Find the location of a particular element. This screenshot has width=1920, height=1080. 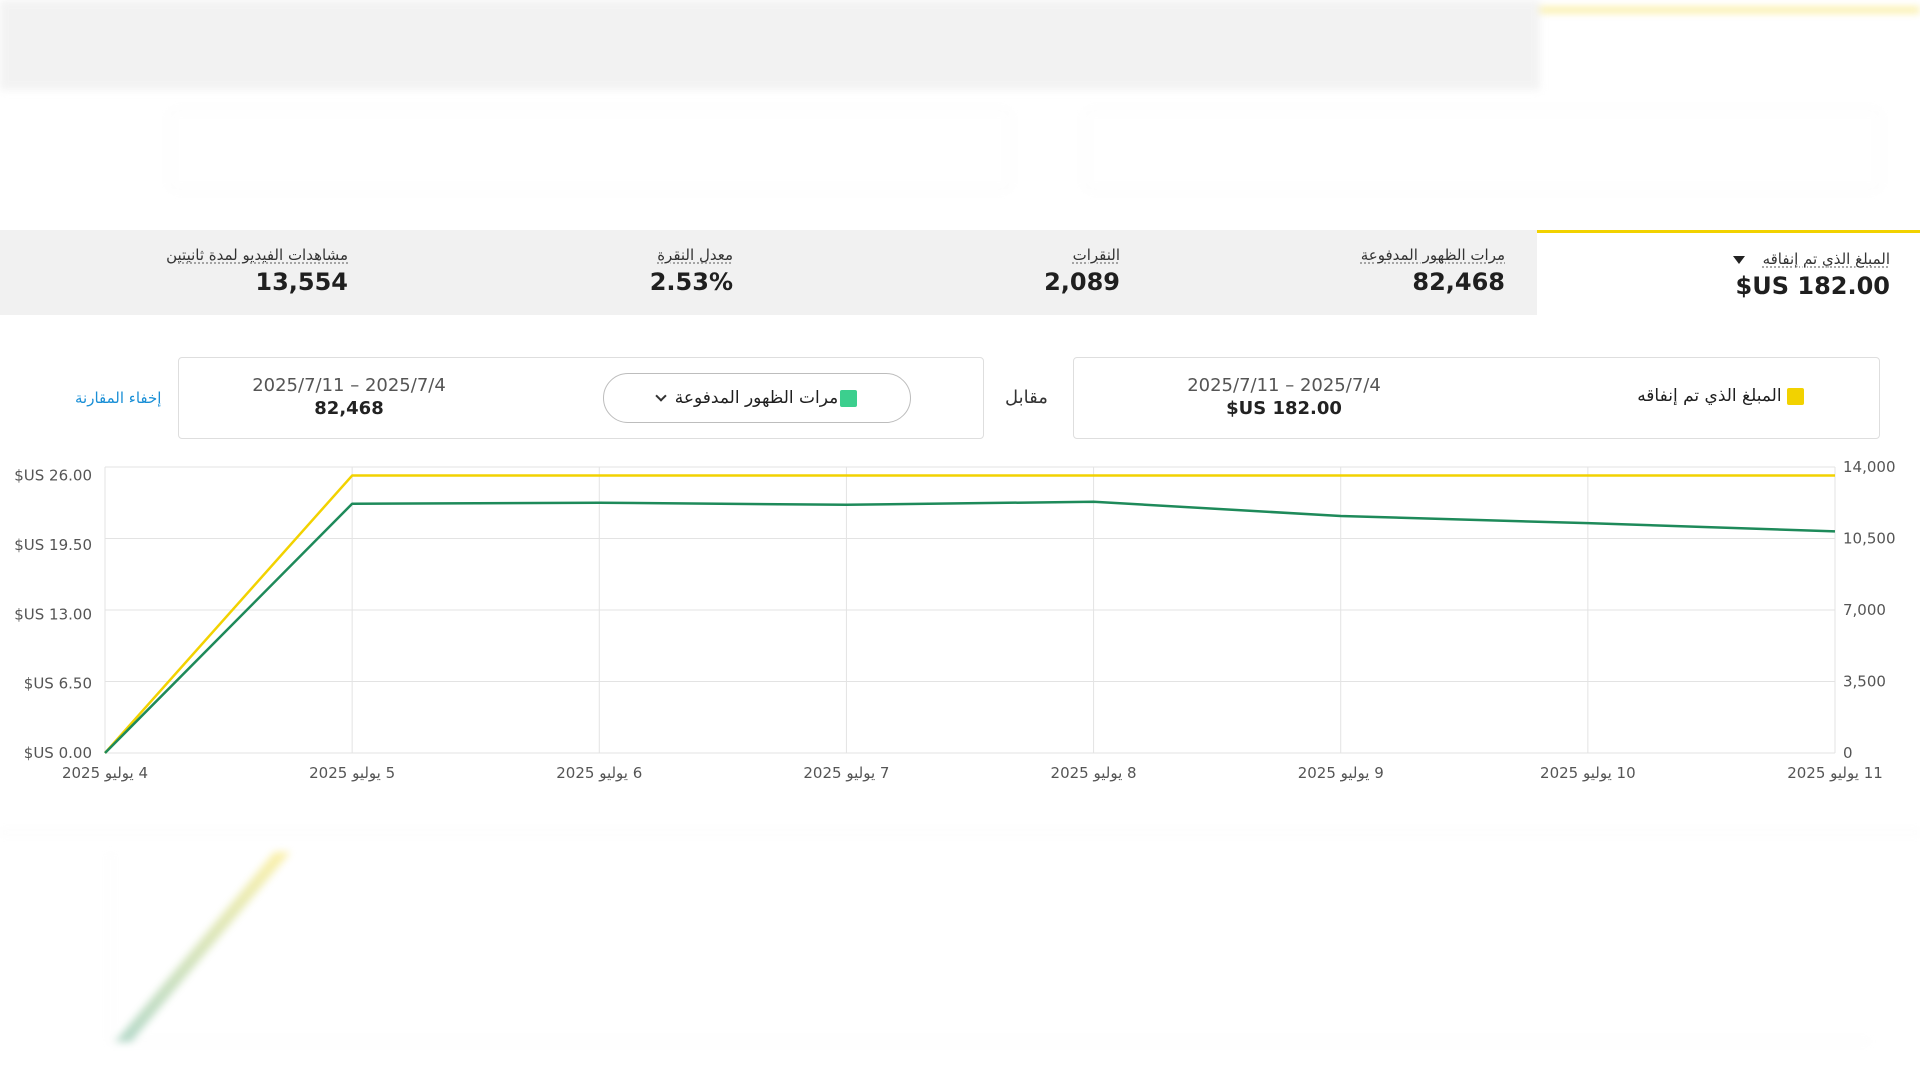

metric-label: المبلغ الذي تم إنفاقه is located at coordinates (1826, 259).